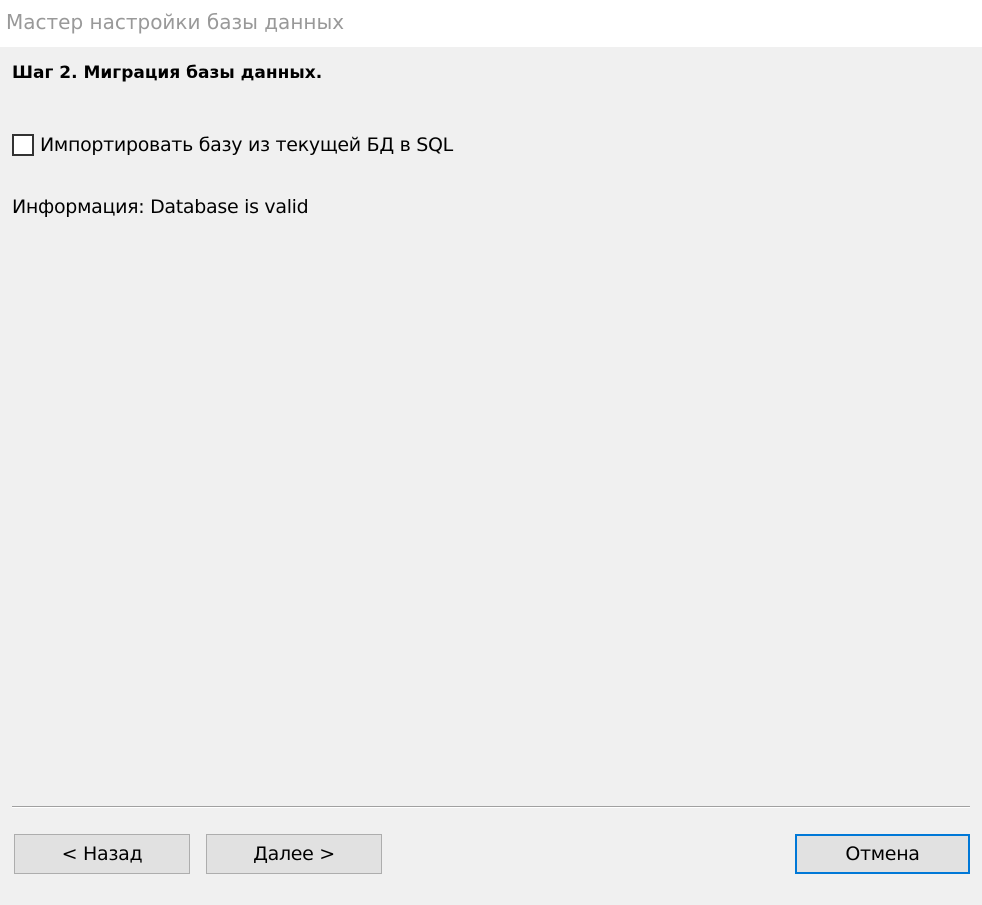 The height and width of the screenshot is (905, 982). What do you see at coordinates (102, 854) in the screenshot?
I see `back-button: < Назад` at bounding box center [102, 854].